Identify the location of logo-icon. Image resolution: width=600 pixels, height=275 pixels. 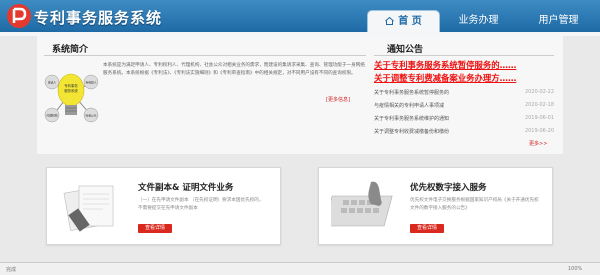
(19, 16).